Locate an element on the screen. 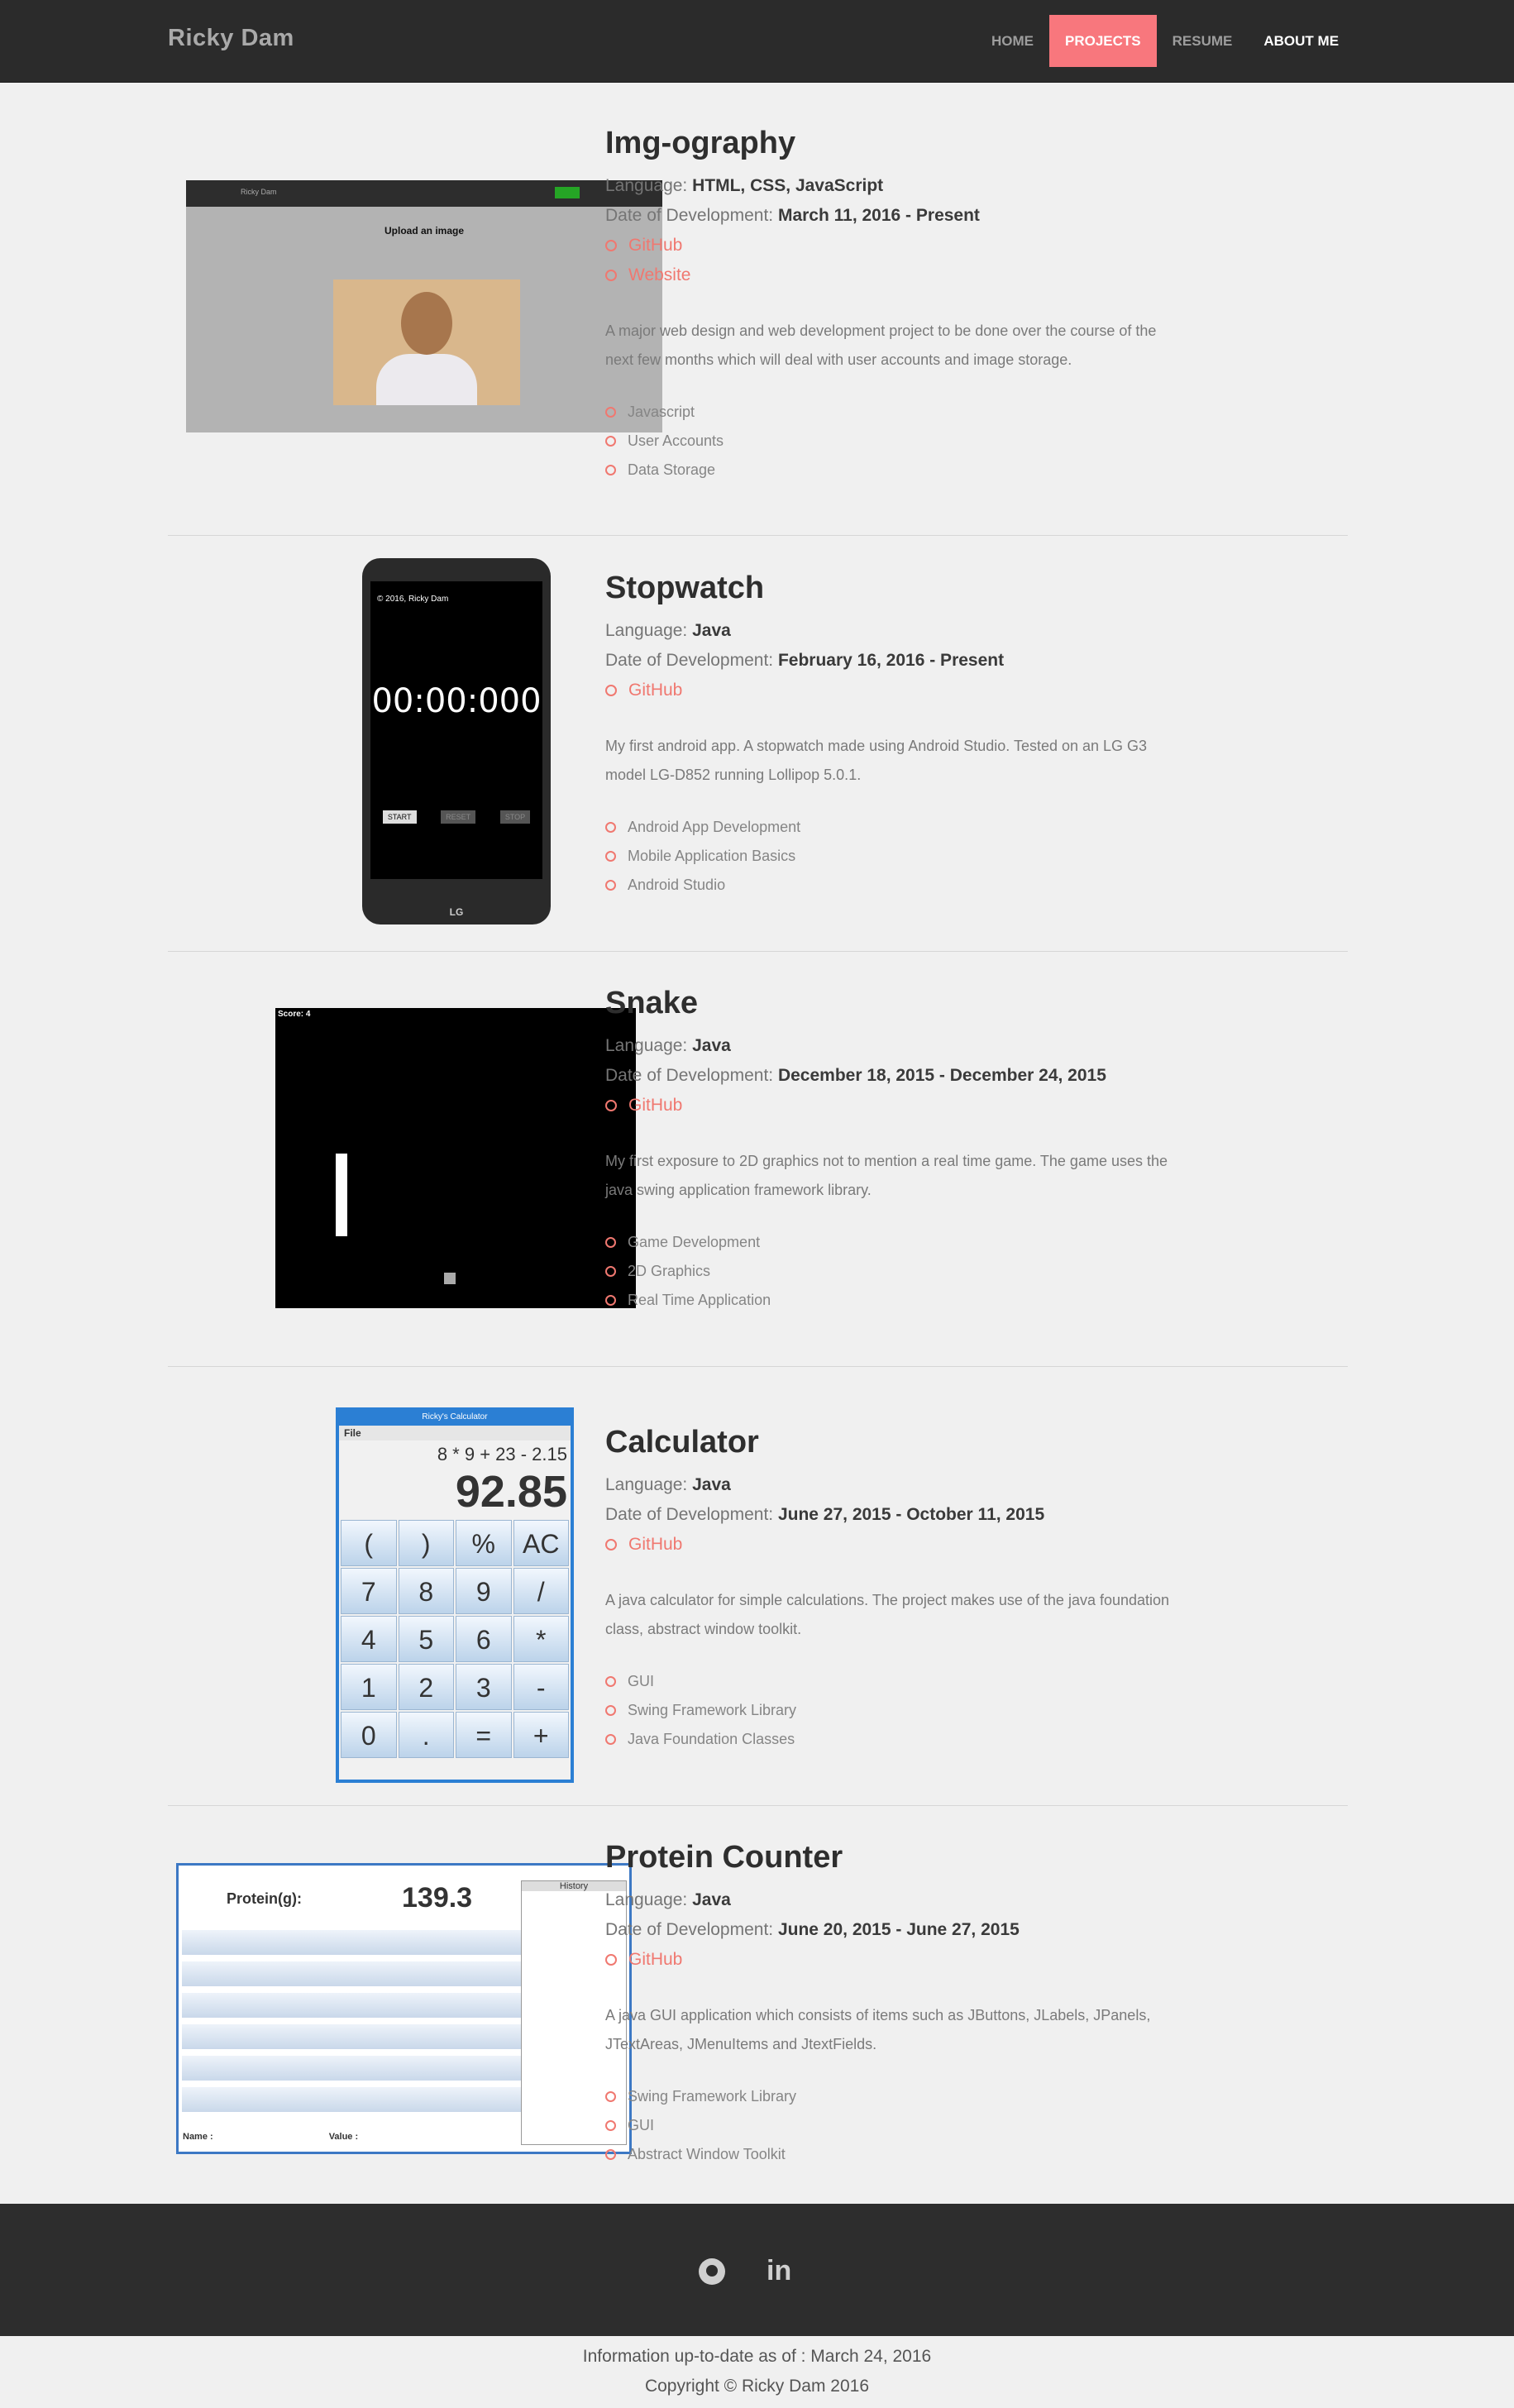  tag-item: Android App Development is located at coordinates (895, 827).